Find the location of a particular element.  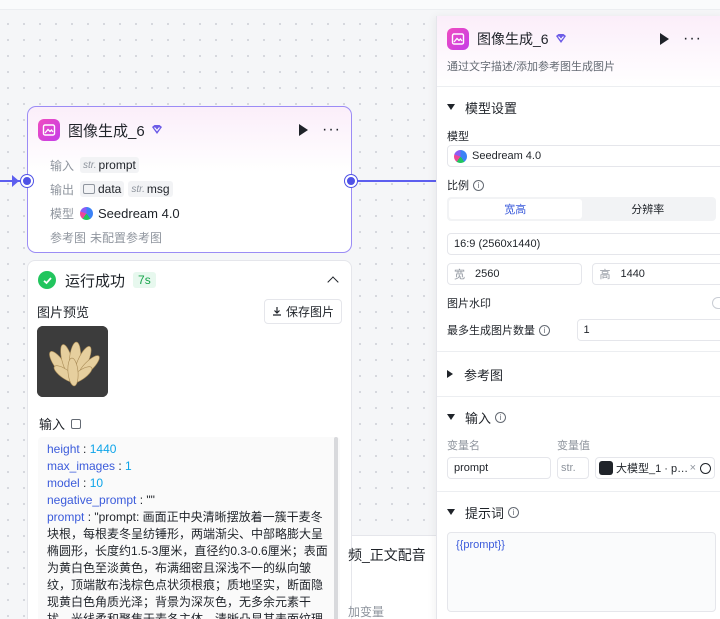

run-time-badge: 7s is located at coordinates (144, 280).